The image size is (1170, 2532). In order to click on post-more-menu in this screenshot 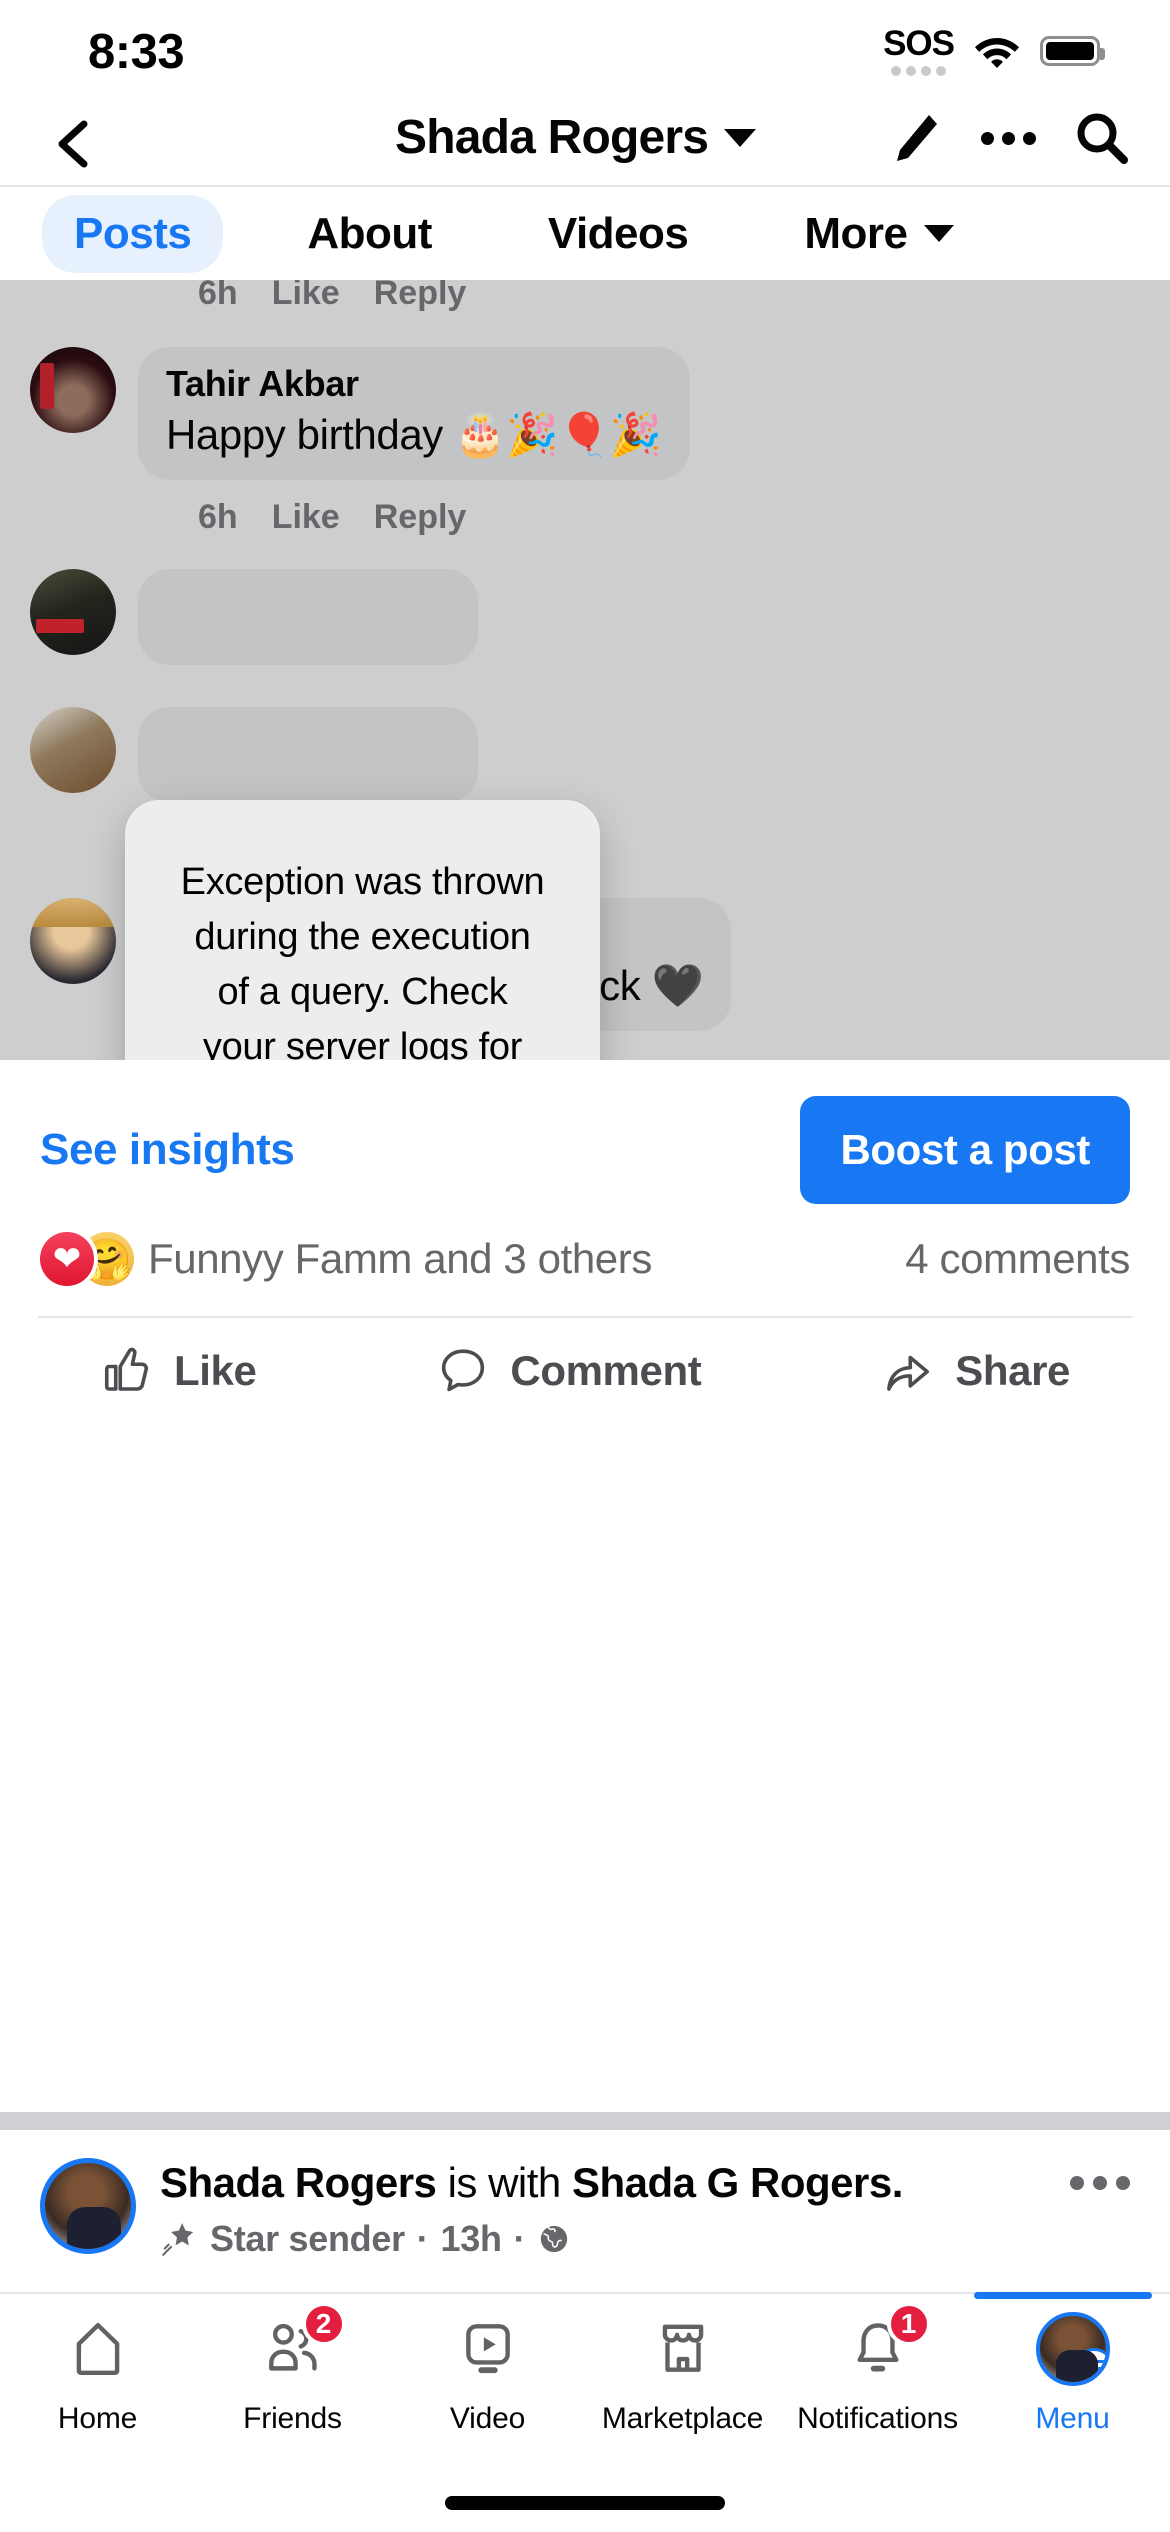, I will do `click(1100, 2174)`.